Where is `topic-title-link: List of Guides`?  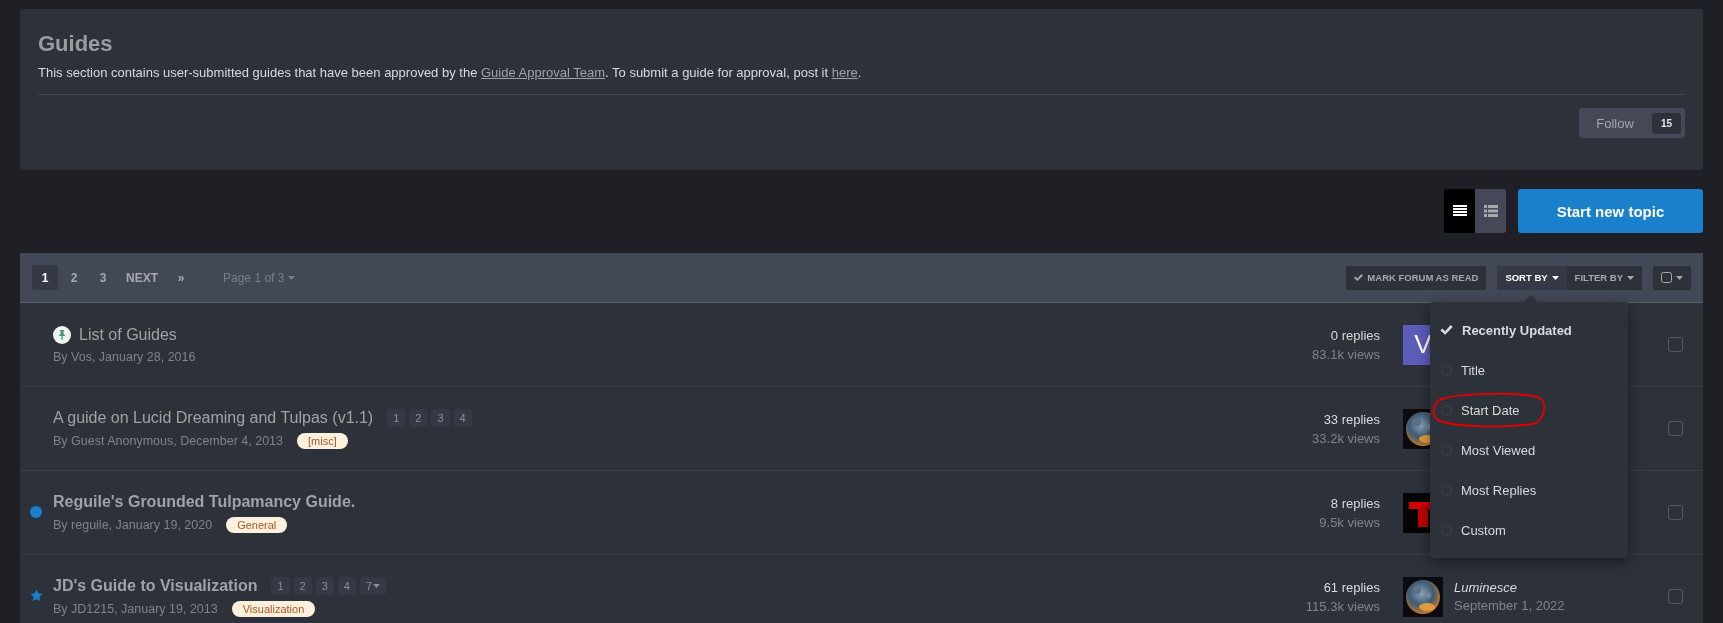
topic-title-link: List of Guides is located at coordinates (128, 334).